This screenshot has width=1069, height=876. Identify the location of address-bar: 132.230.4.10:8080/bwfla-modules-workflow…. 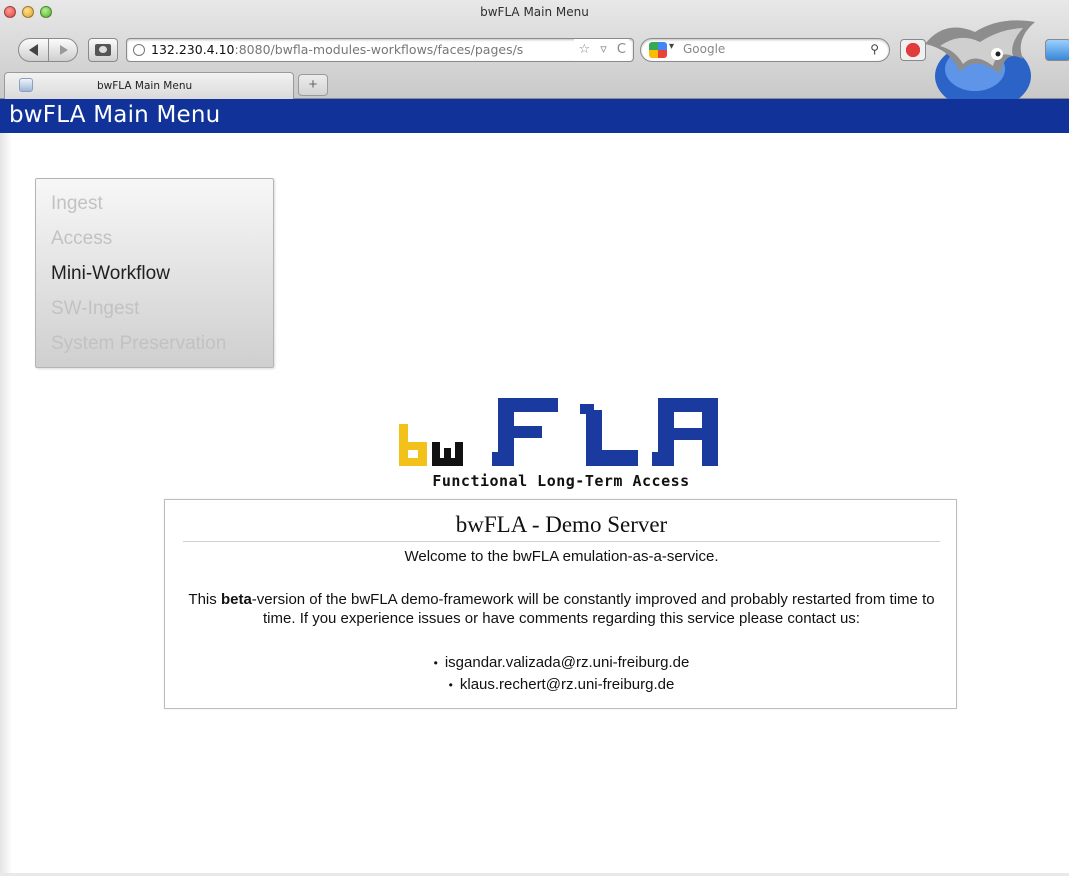
(380, 50).